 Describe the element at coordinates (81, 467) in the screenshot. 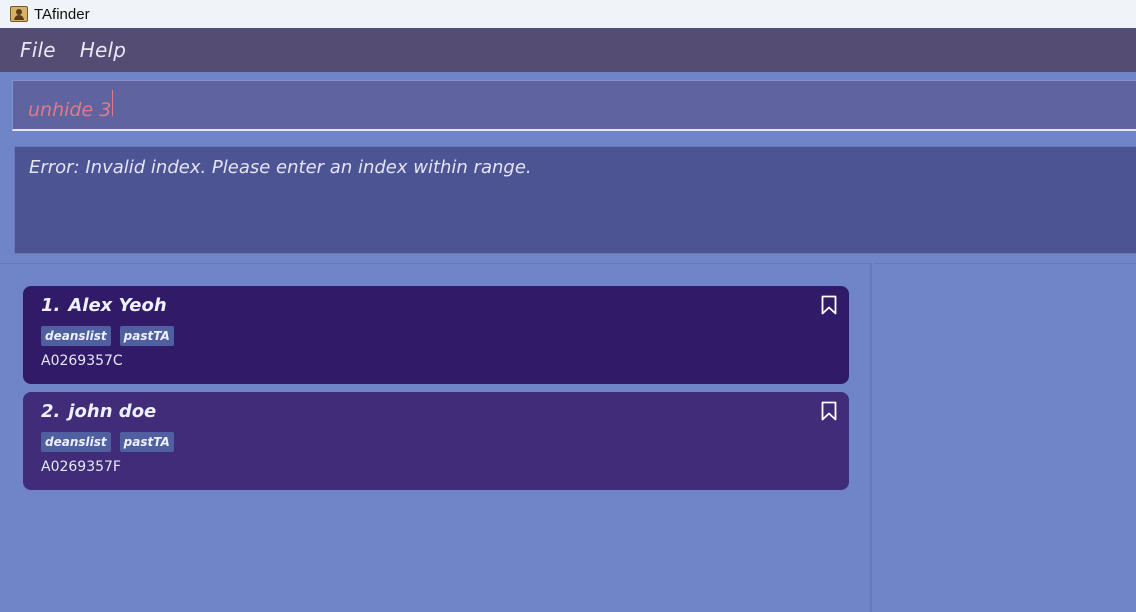

I see `person-id: A0269357F` at that location.